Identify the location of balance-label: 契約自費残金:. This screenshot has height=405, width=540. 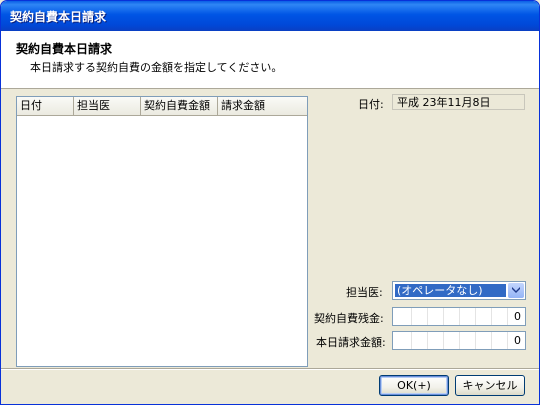
(349, 318).